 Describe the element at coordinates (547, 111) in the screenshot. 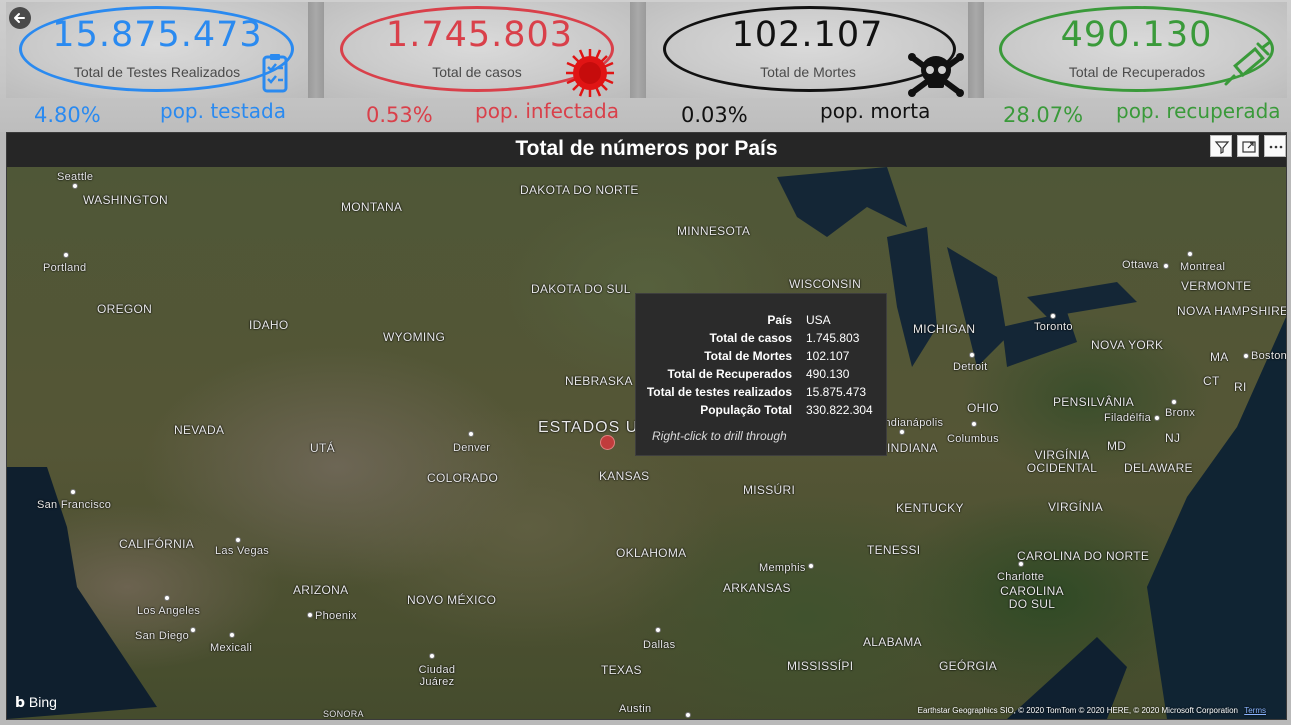

I see `pct-label-casos: pop. infectada` at that location.